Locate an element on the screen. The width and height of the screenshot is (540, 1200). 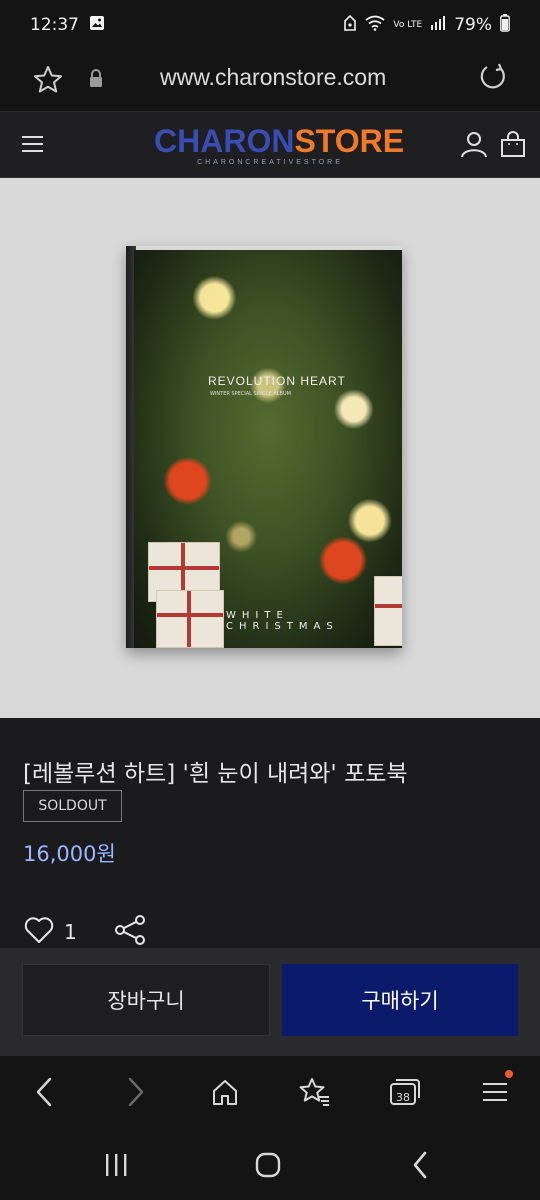
like-share-row: 1 is located at coordinates (85, 932).